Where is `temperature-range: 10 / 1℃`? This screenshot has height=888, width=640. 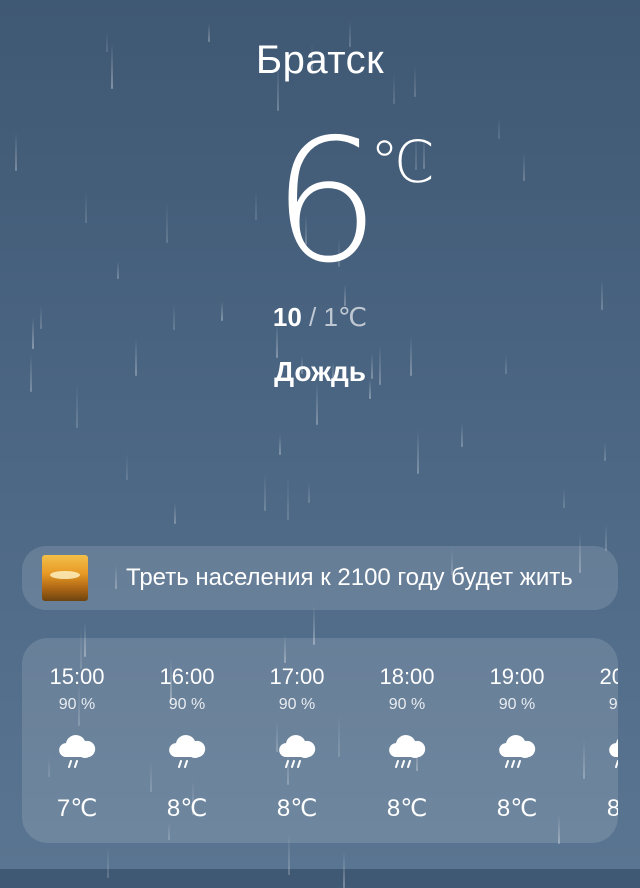 temperature-range: 10 / 1℃ is located at coordinates (320, 317).